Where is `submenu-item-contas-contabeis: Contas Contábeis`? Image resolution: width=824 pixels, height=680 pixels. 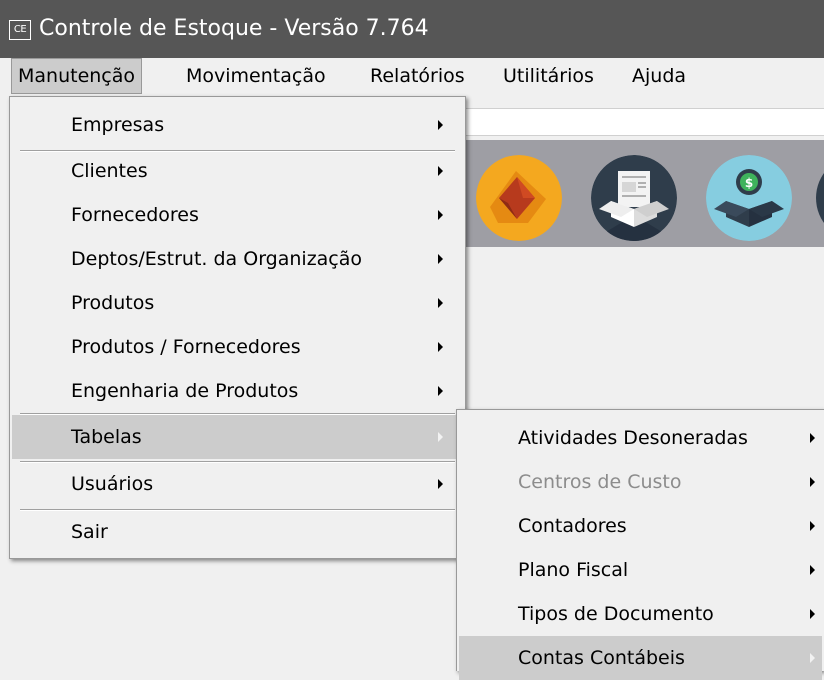
submenu-item-contas-contabeis: Contas Contábeis is located at coordinates (640, 658).